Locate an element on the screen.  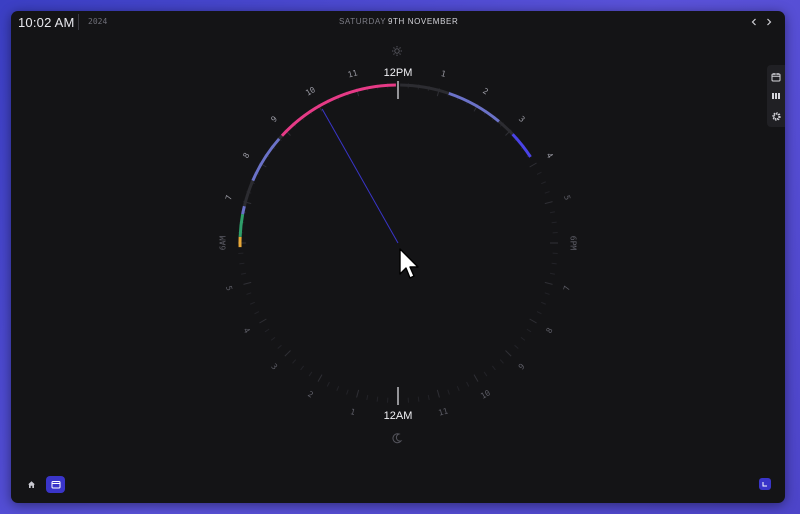
moon-icon is located at coordinates (397, 438).